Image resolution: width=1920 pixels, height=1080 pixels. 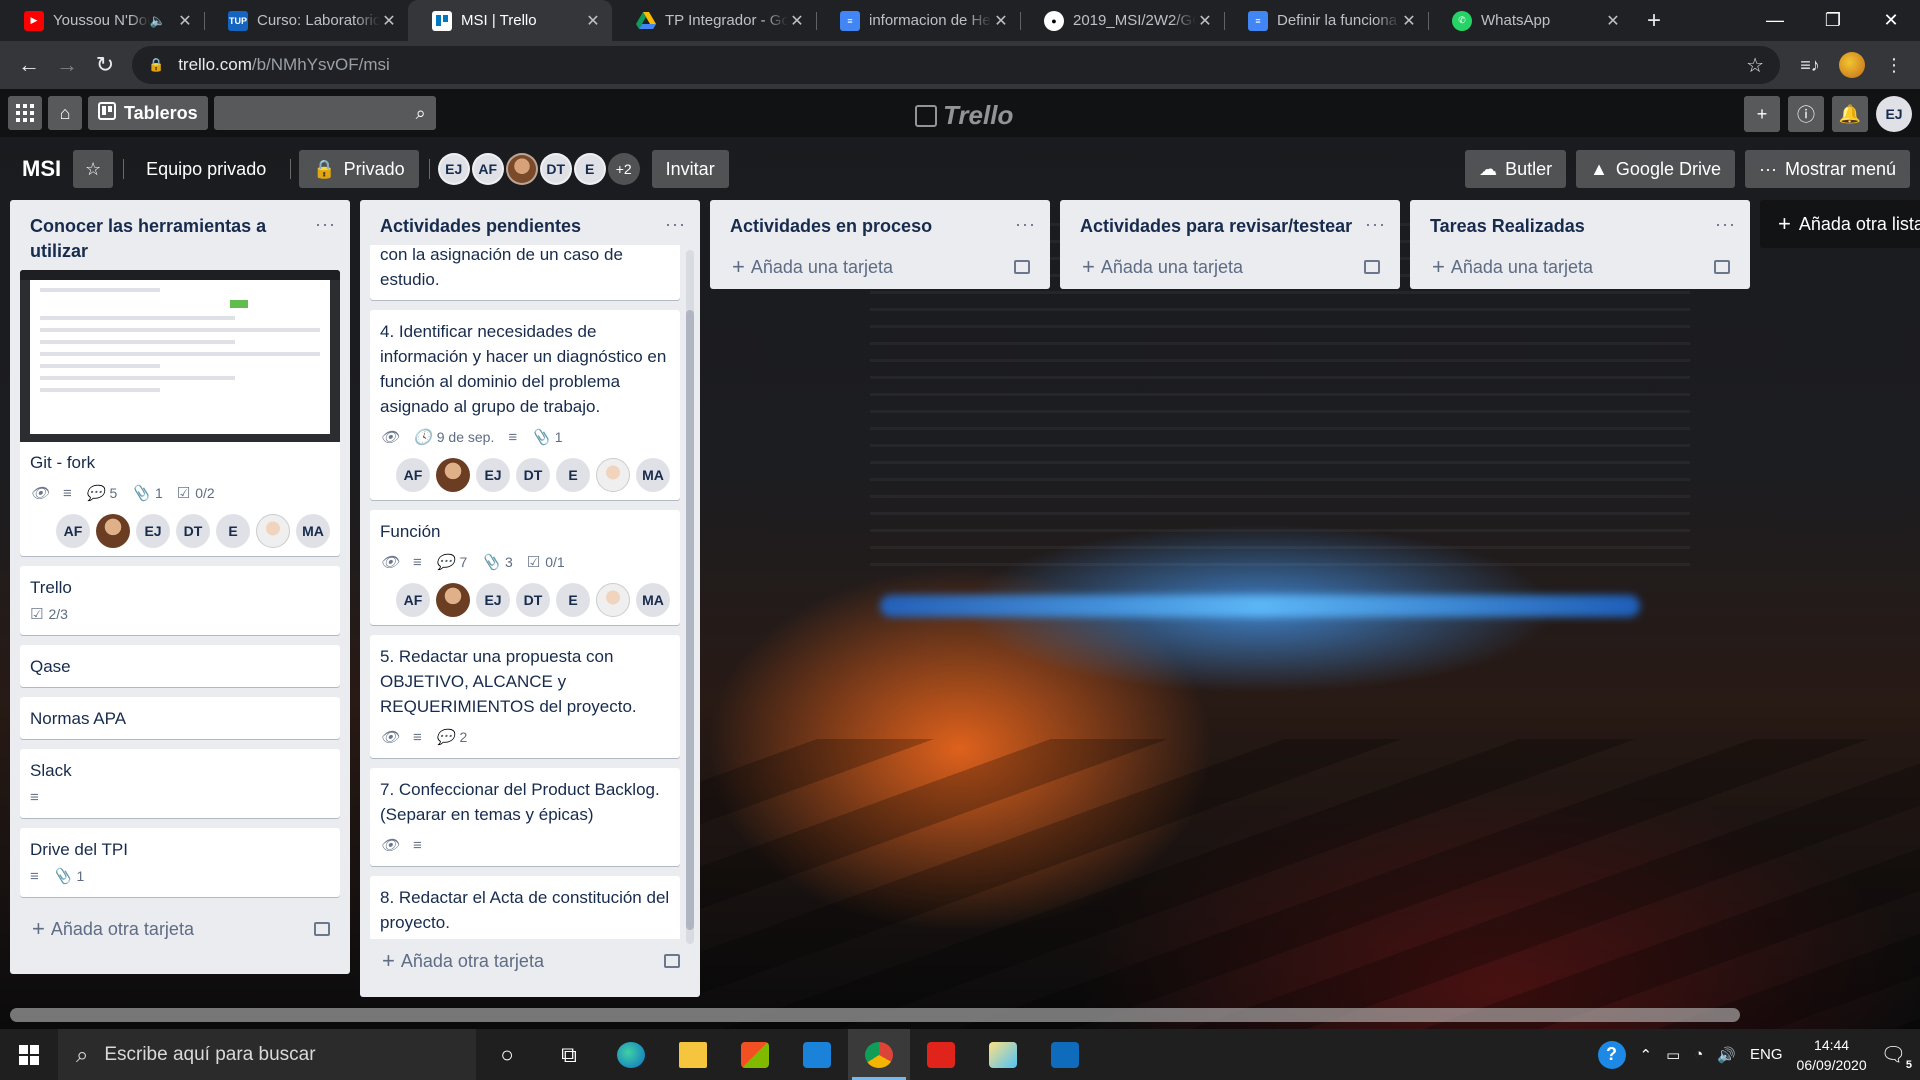 I want to click on taskbar-search-input: ⌕ Escribe aquí para buscar, so click(x=267, y=1054).